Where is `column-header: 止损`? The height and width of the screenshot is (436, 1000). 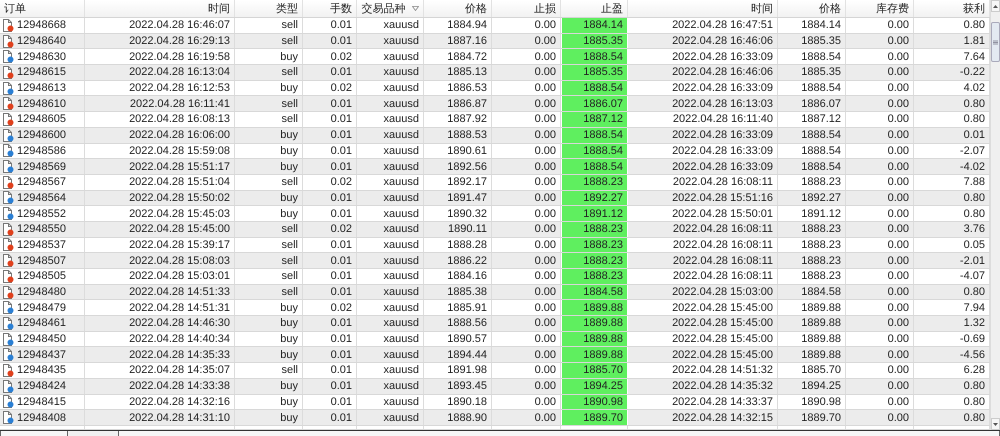
column-header: 止损 is located at coordinates (526, 8).